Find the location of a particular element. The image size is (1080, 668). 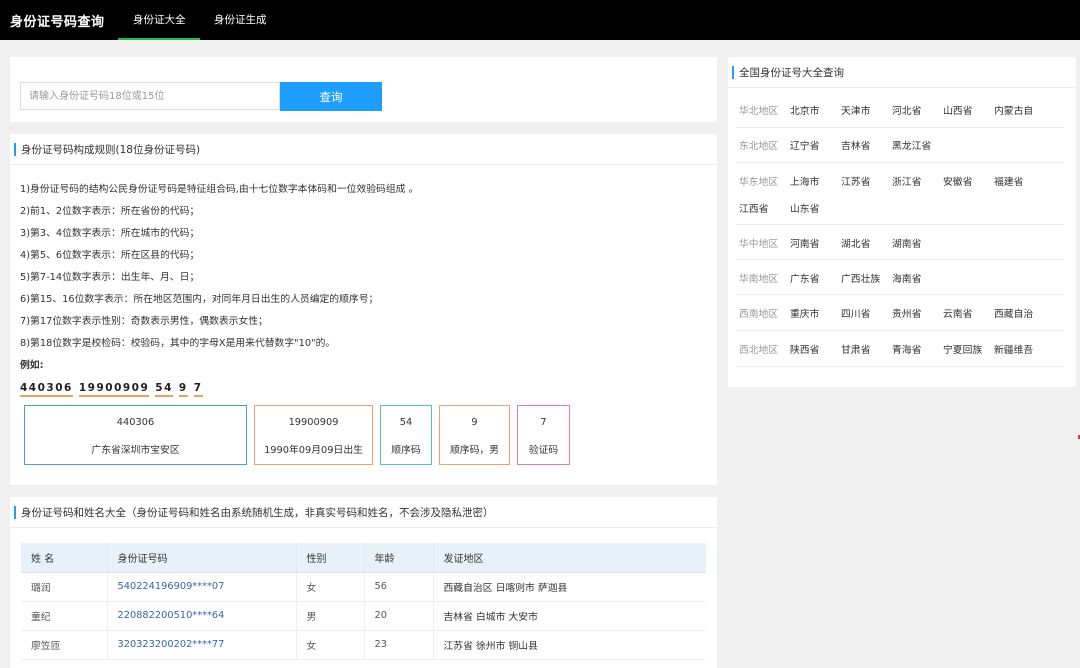

segment-desc: 1990年09月09日出生 is located at coordinates (313, 450).